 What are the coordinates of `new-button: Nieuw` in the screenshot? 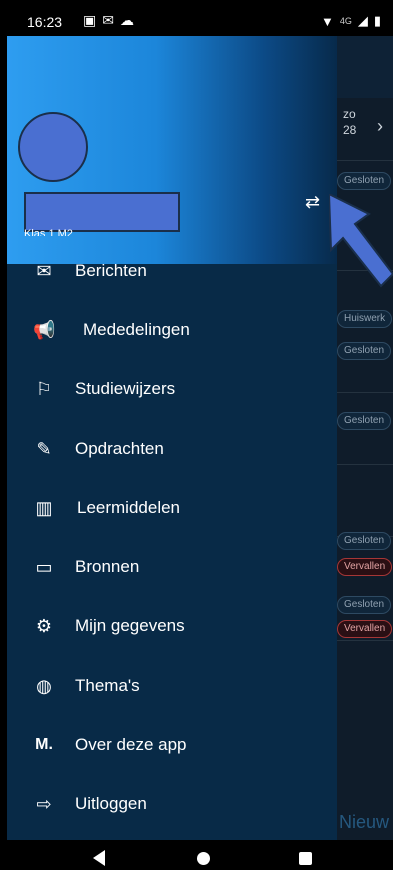 It's located at (364, 822).